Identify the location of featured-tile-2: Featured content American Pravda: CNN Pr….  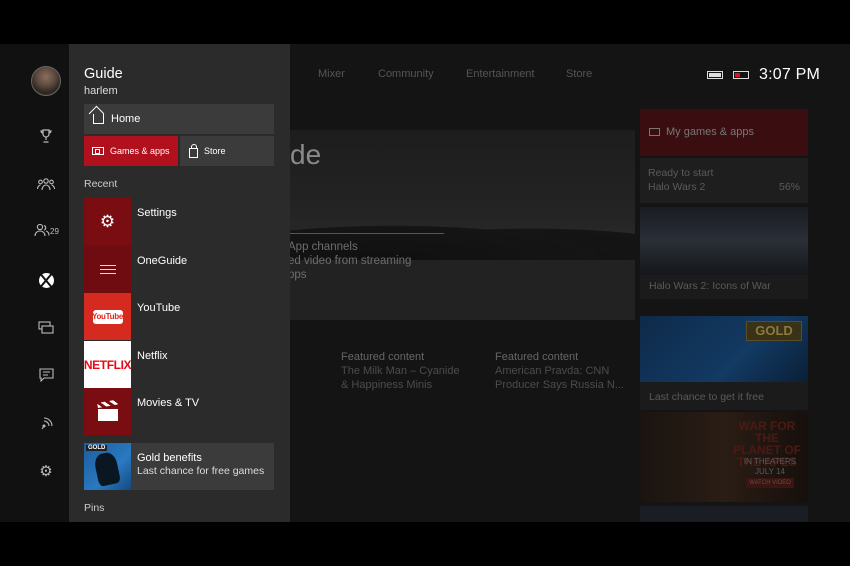
(559, 371).